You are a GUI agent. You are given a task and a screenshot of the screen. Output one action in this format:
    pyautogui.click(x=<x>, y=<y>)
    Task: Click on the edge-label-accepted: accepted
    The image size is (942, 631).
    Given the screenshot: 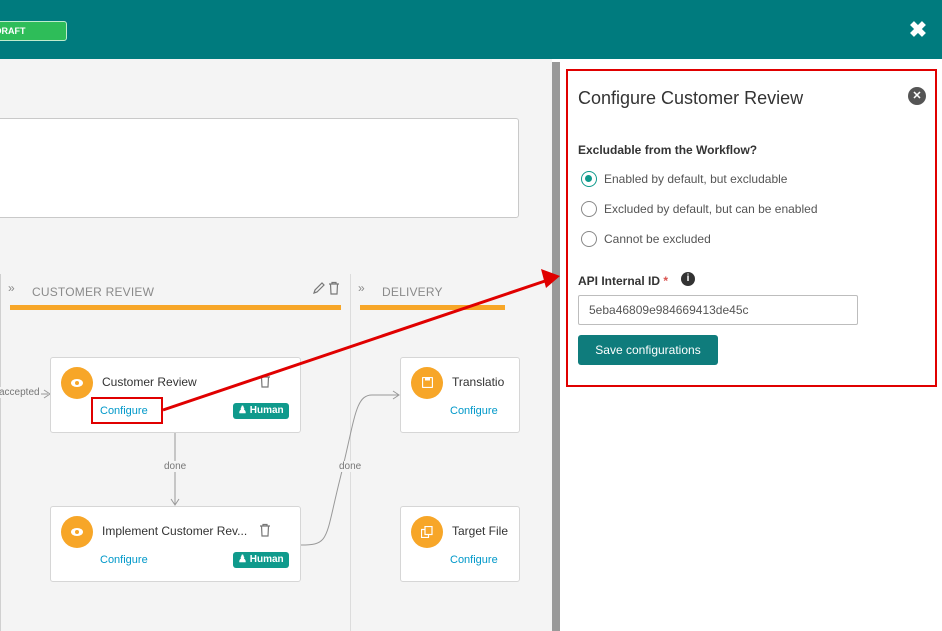 What is the action you would take?
    pyautogui.click(x=20, y=392)
    